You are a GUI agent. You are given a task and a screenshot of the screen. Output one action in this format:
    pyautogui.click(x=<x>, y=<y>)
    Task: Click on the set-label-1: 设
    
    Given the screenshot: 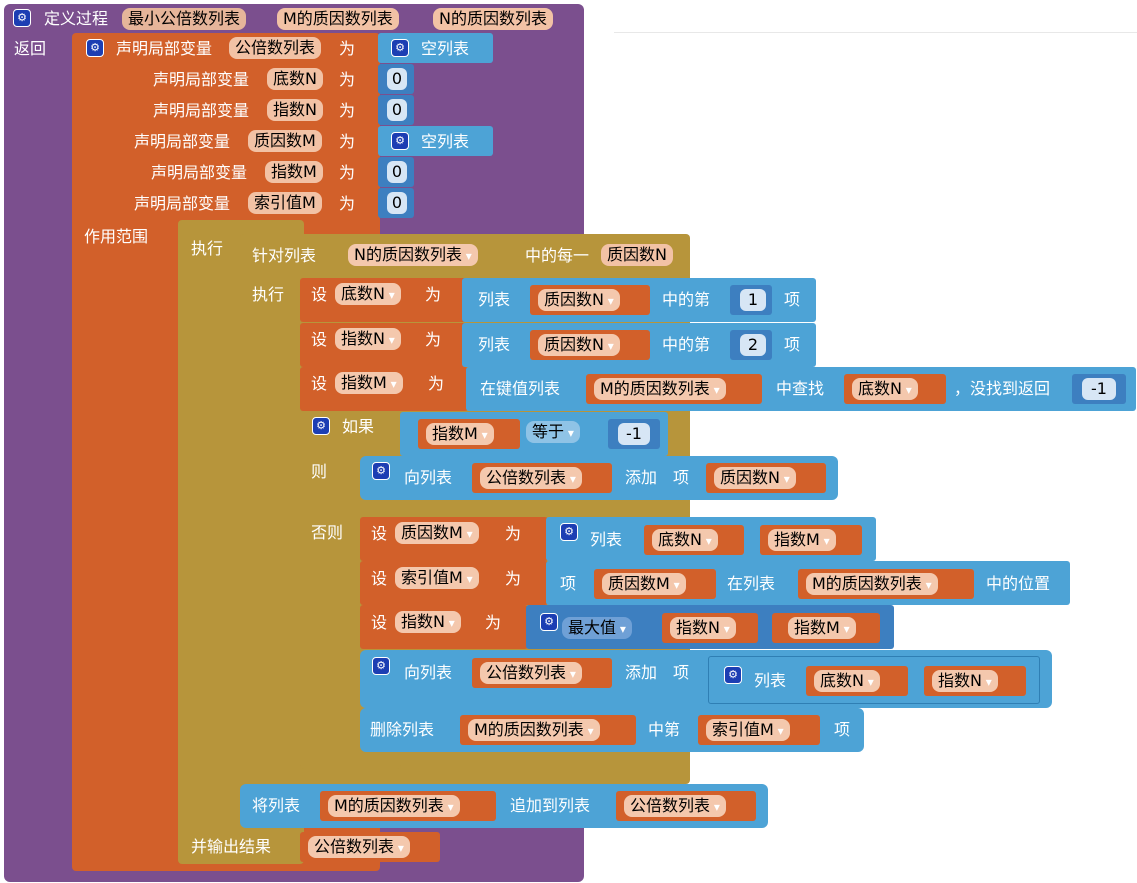 What is the action you would take?
    pyautogui.click(x=319, y=294)
    